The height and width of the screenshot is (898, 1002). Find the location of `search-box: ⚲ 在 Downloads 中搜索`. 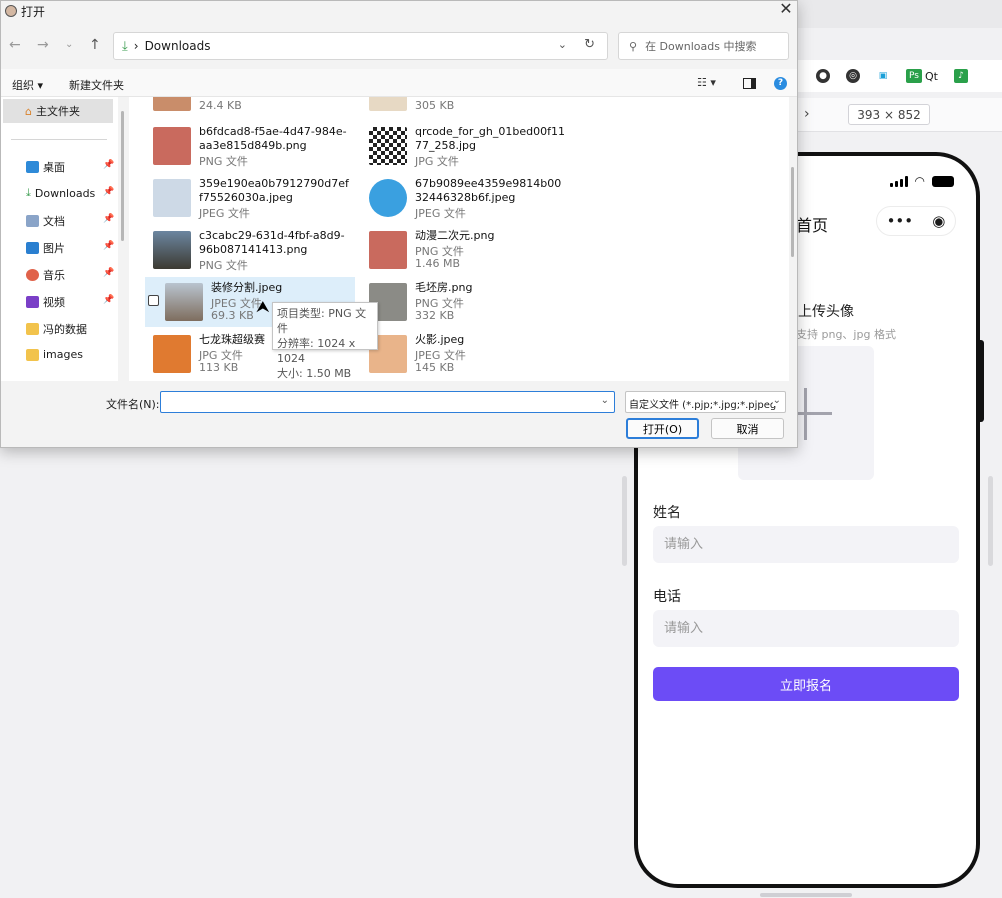

search-box: ⚲ 在 Downloads 中搜索 is located at coordinates (703, 46).